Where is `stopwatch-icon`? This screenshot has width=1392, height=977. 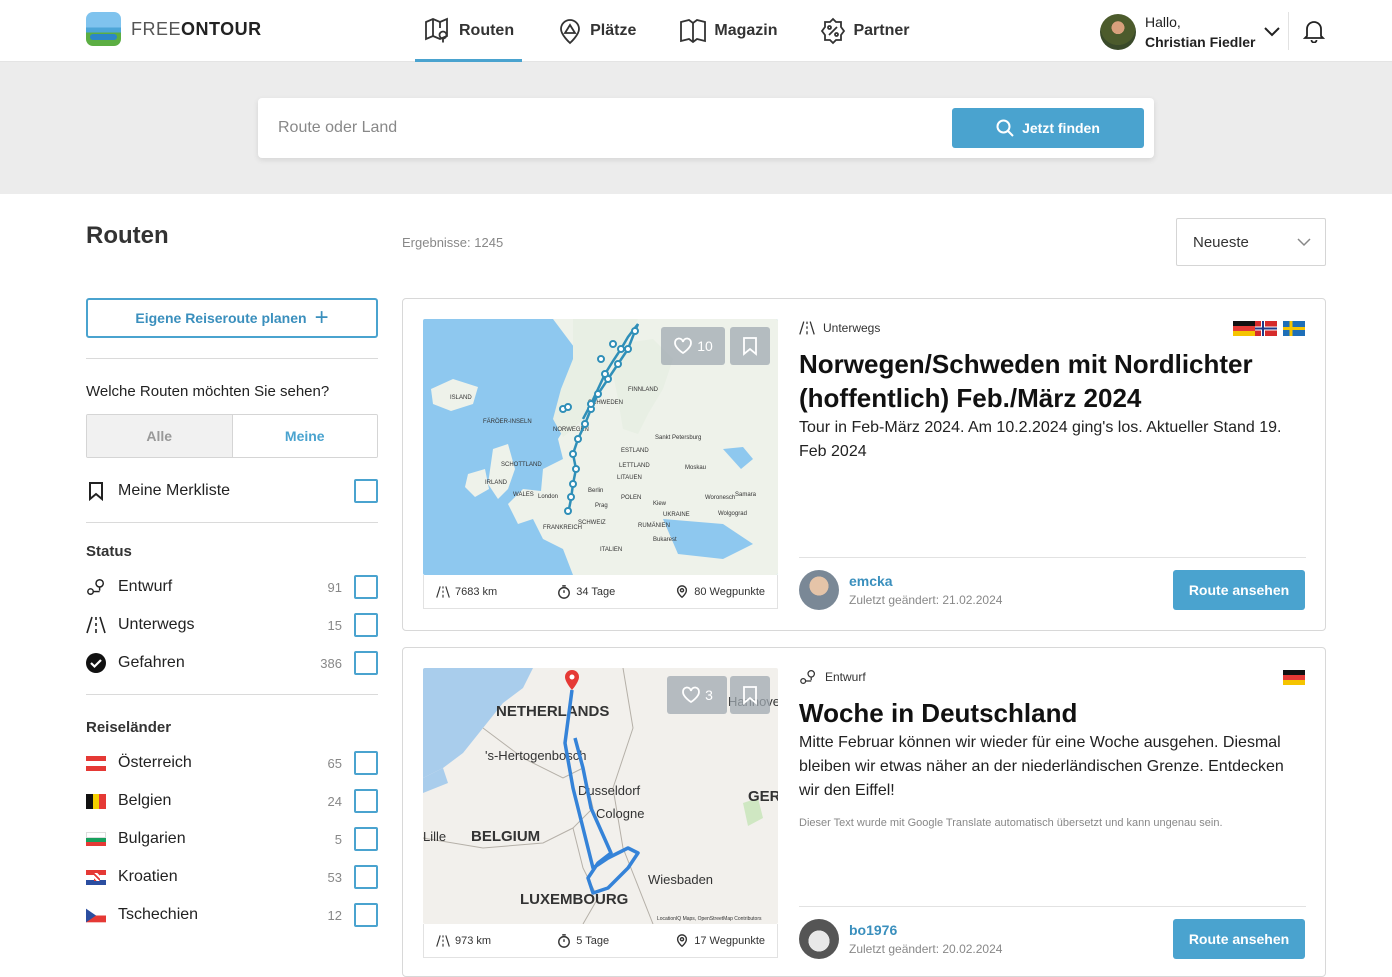 stopwatch-icon is located at coordinates (564, 940).